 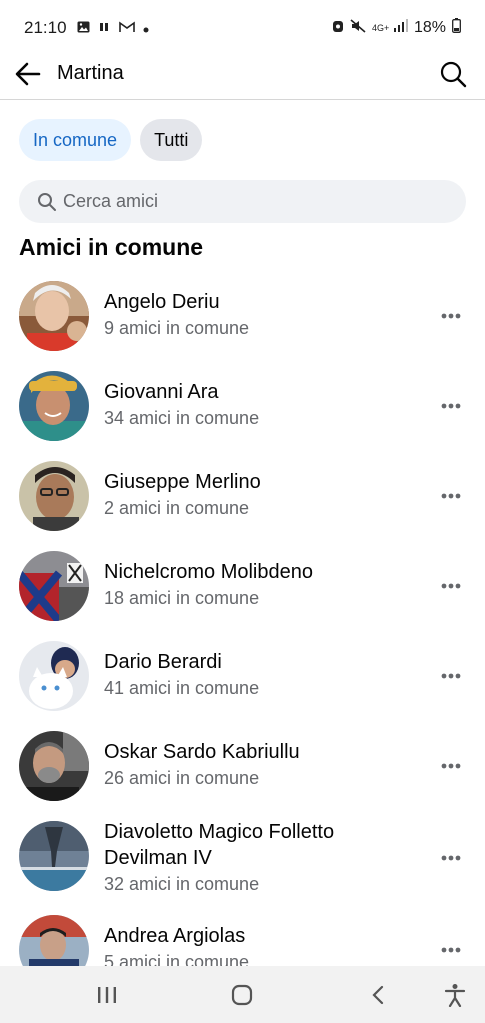 I want to click on search-button, so click(x=453, y=74).